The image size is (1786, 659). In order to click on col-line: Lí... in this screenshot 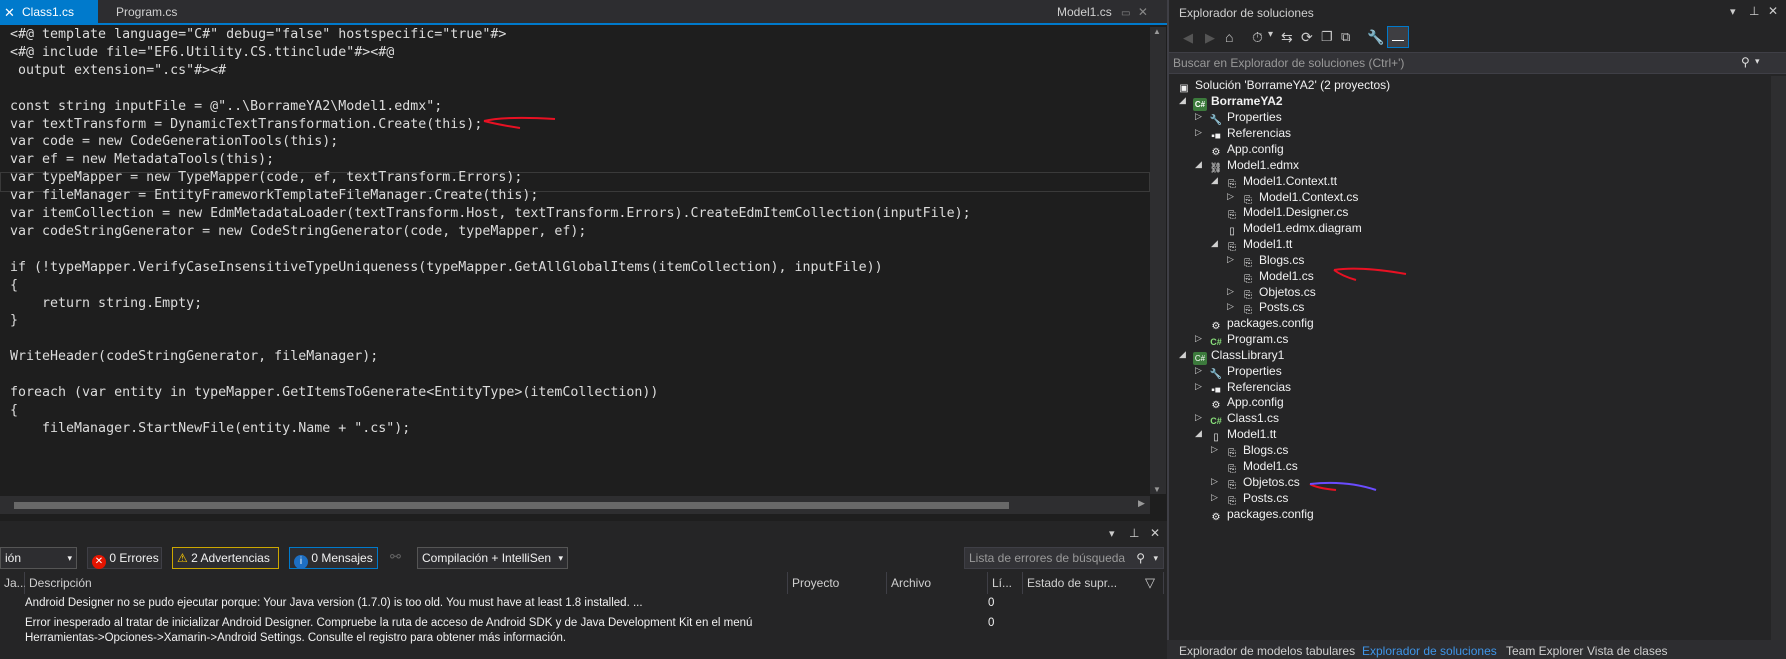, I will do `click(1005, 583)`.